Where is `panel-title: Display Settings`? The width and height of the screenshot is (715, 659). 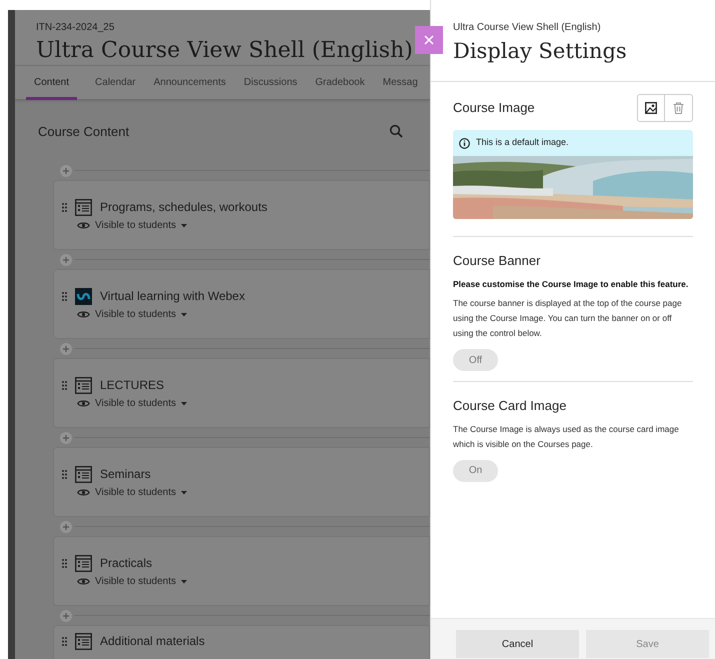
panel-title: Display Settings is located at coordinates (540, 51).